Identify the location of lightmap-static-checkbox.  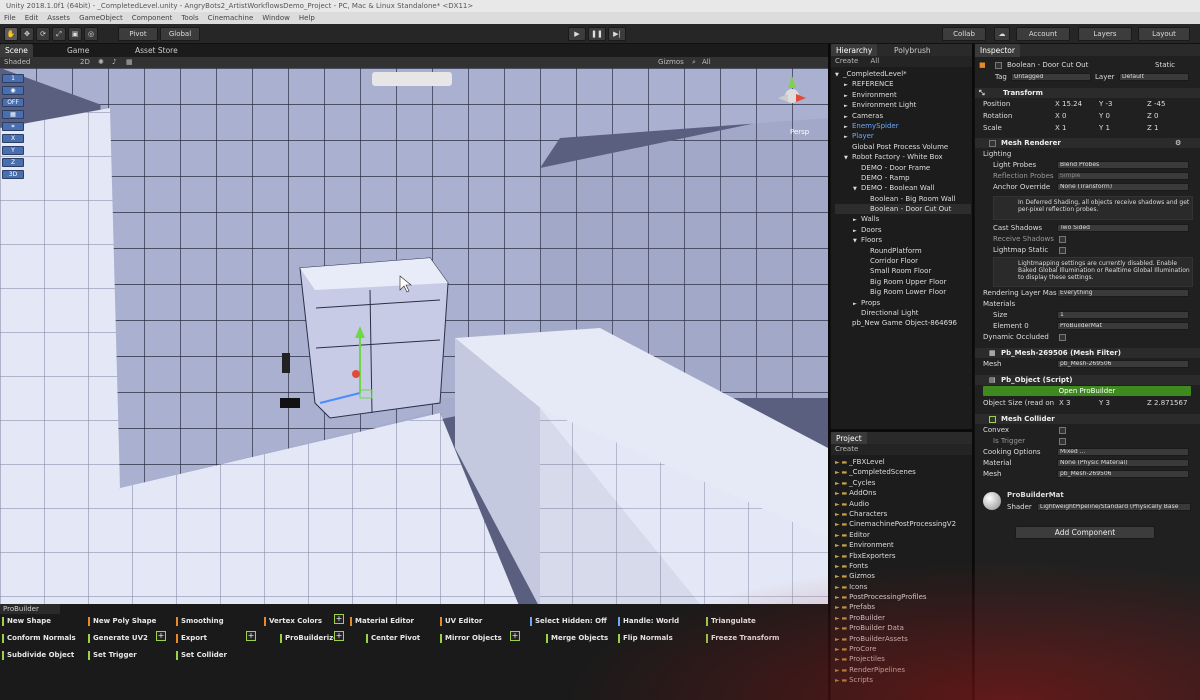
(1062, 250).